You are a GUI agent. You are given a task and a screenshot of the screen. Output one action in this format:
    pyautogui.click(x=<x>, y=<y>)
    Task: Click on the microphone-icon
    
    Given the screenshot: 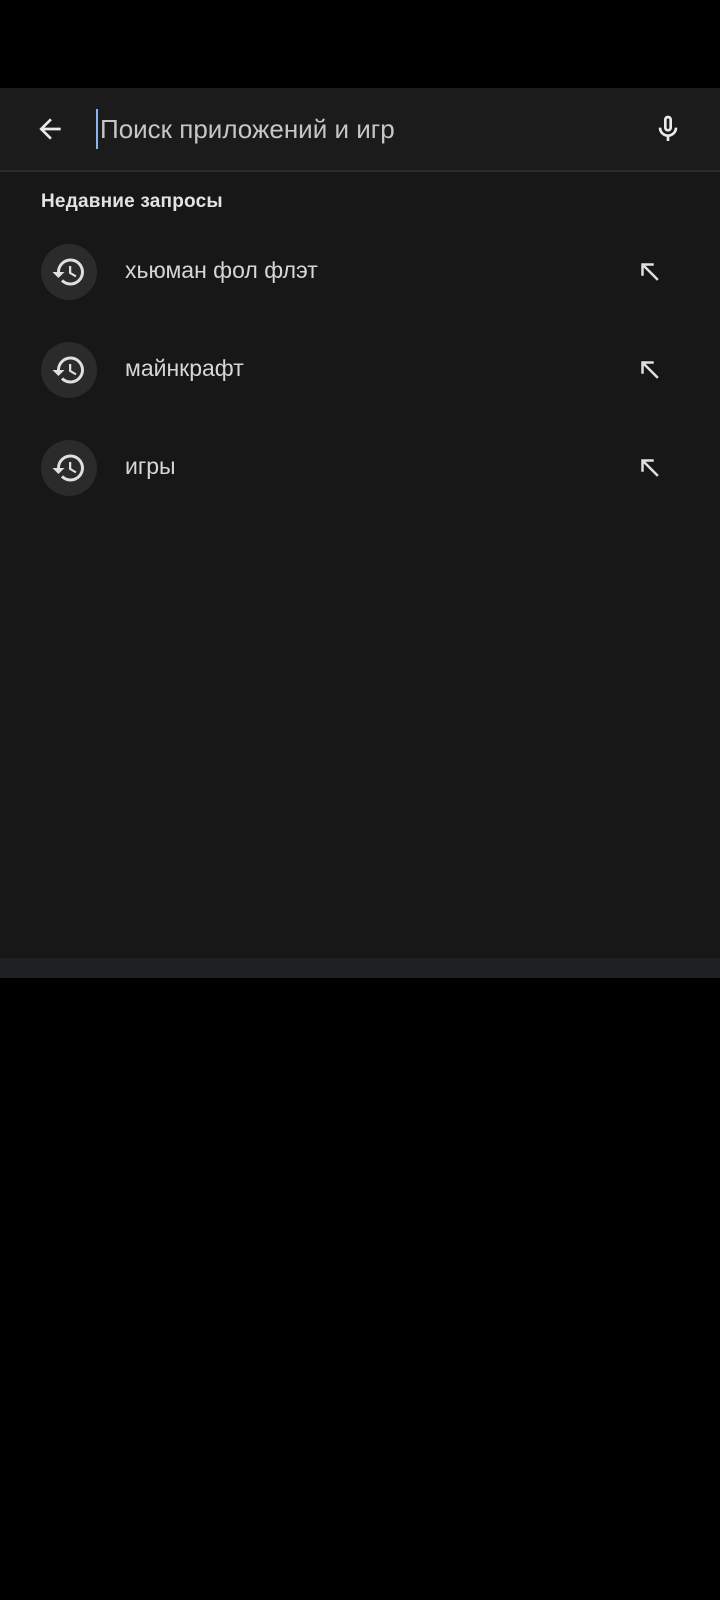 What is the action you would take?
    pyautogui.click(x=668, y=128)
    